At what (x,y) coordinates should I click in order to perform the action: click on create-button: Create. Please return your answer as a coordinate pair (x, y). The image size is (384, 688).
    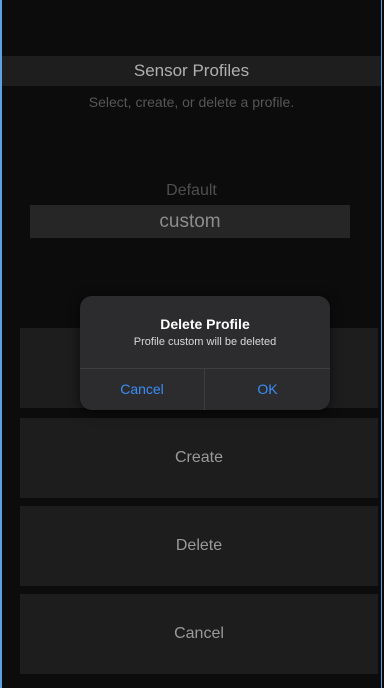
    Looking at the image, I should click on (199, 458).